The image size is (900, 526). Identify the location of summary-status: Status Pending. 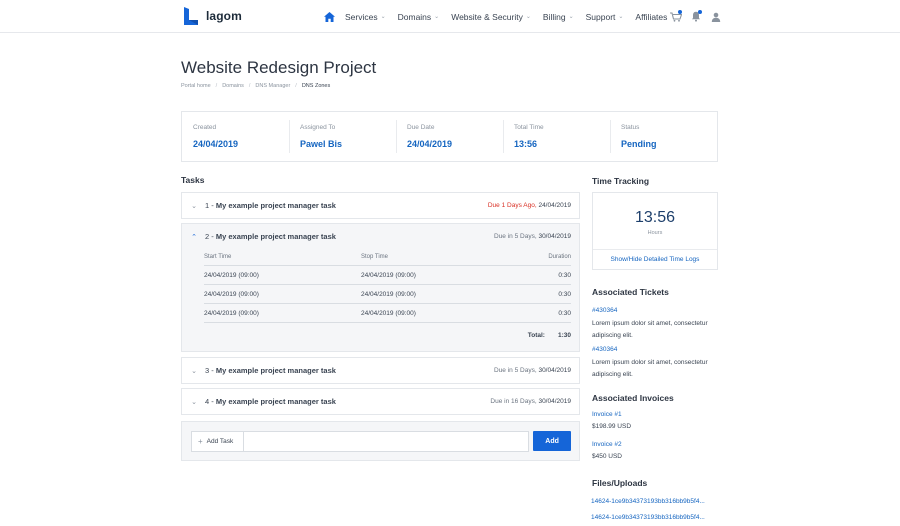
(663, 136).